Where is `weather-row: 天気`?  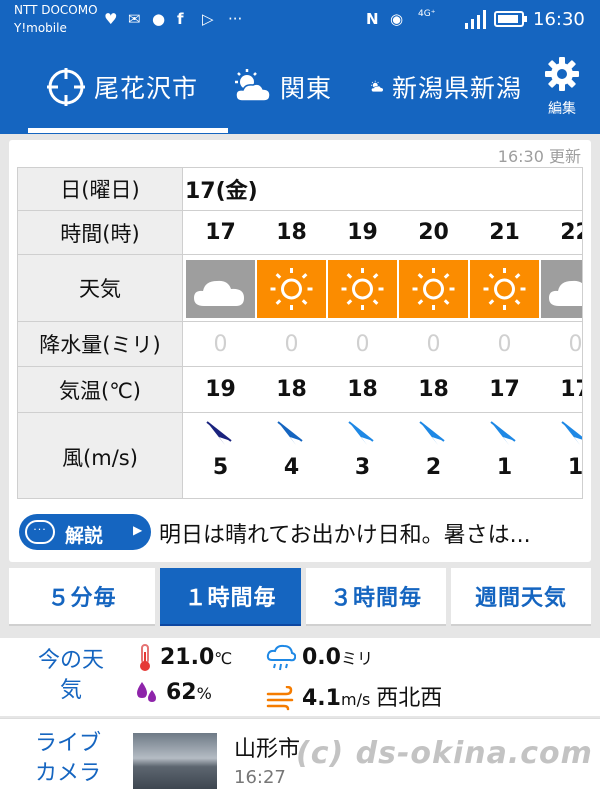
weather-row: 天気 is located at coordinates (300, 288).